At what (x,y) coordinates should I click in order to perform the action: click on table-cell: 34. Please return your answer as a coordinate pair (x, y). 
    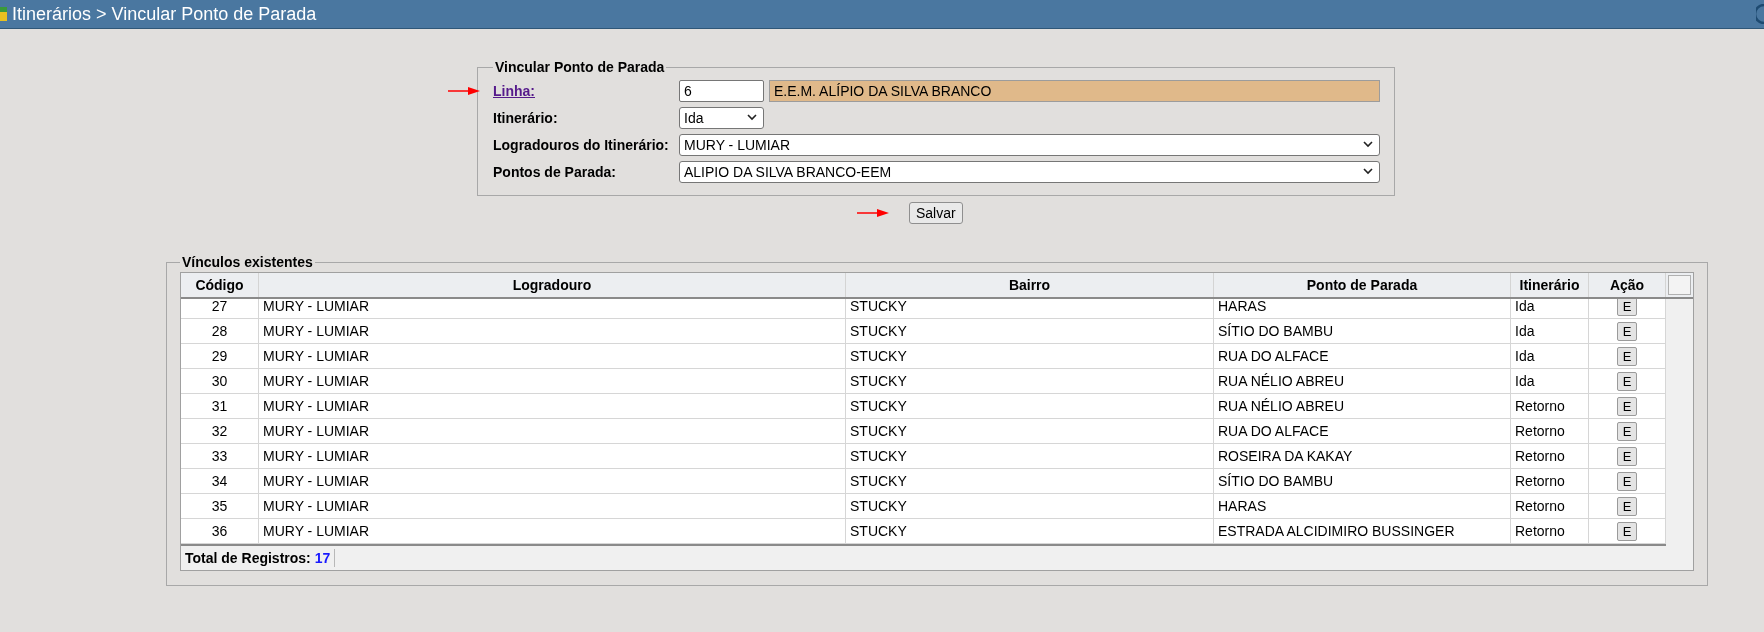
    Looking at the image, I should click on (220, 481).